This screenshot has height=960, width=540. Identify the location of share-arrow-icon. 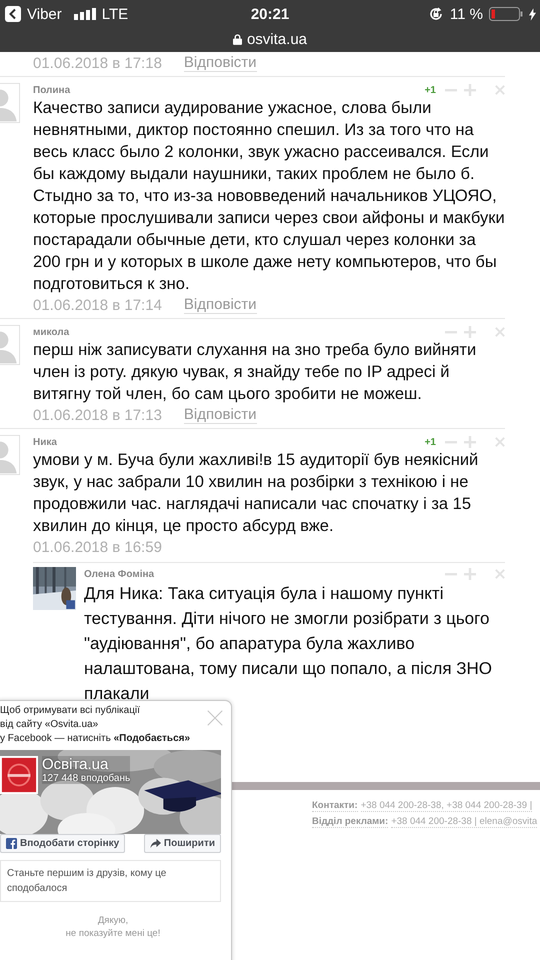
(155, 843).